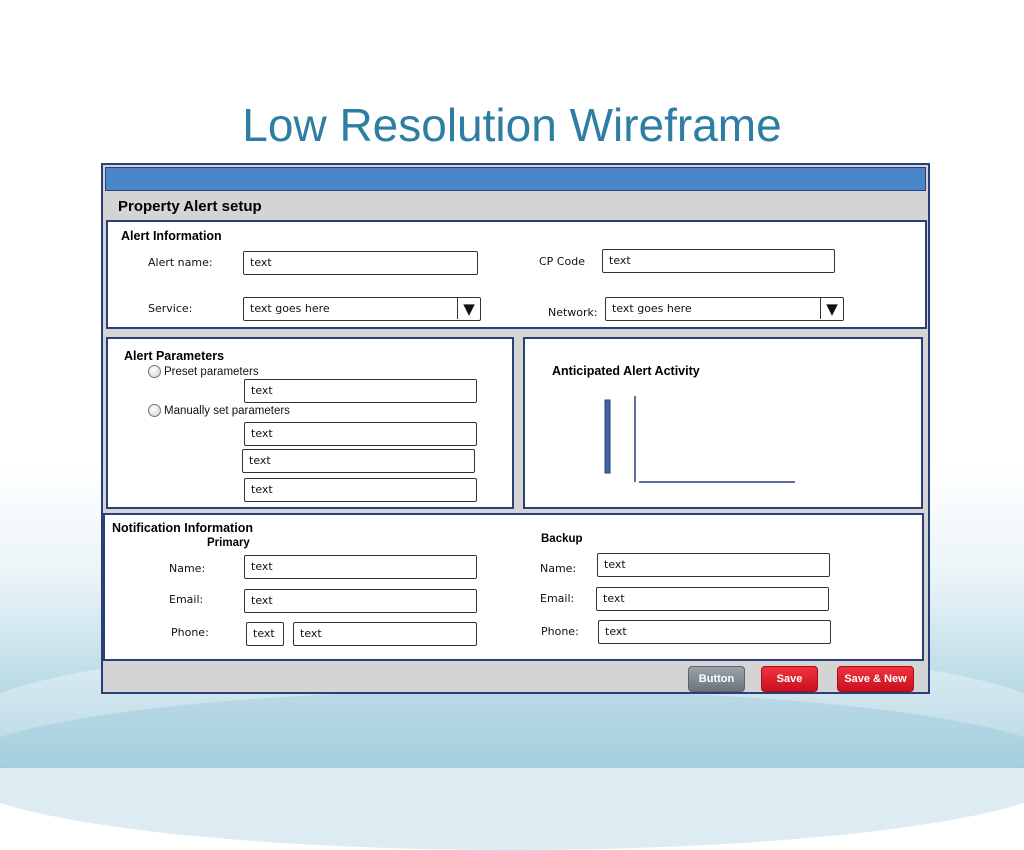 The width and height of the screenshot is (1024, 850). What do you see at coordinates (573, 312) in the screenshot?
I see `network-label: Network:` at bounding box center [573, 312].